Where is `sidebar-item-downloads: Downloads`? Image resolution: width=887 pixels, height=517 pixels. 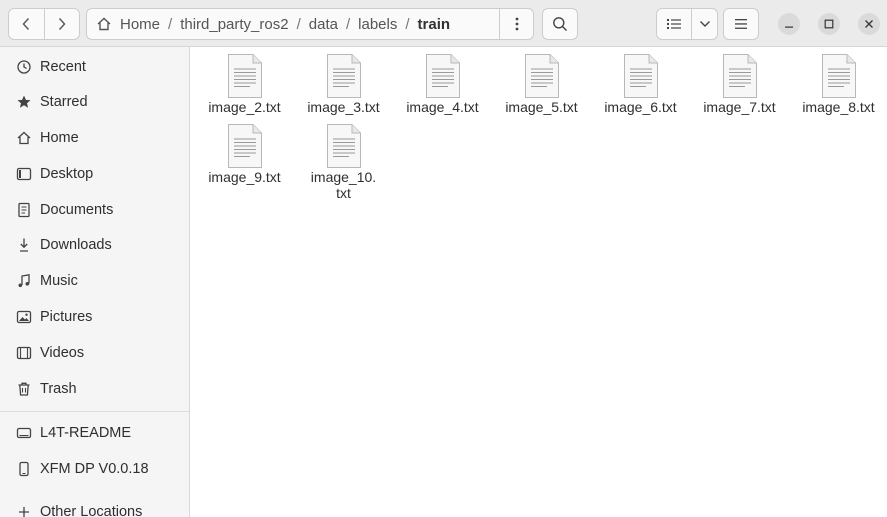 sidebar-item-downloads: Downloads is located at coordinates (94, 245).